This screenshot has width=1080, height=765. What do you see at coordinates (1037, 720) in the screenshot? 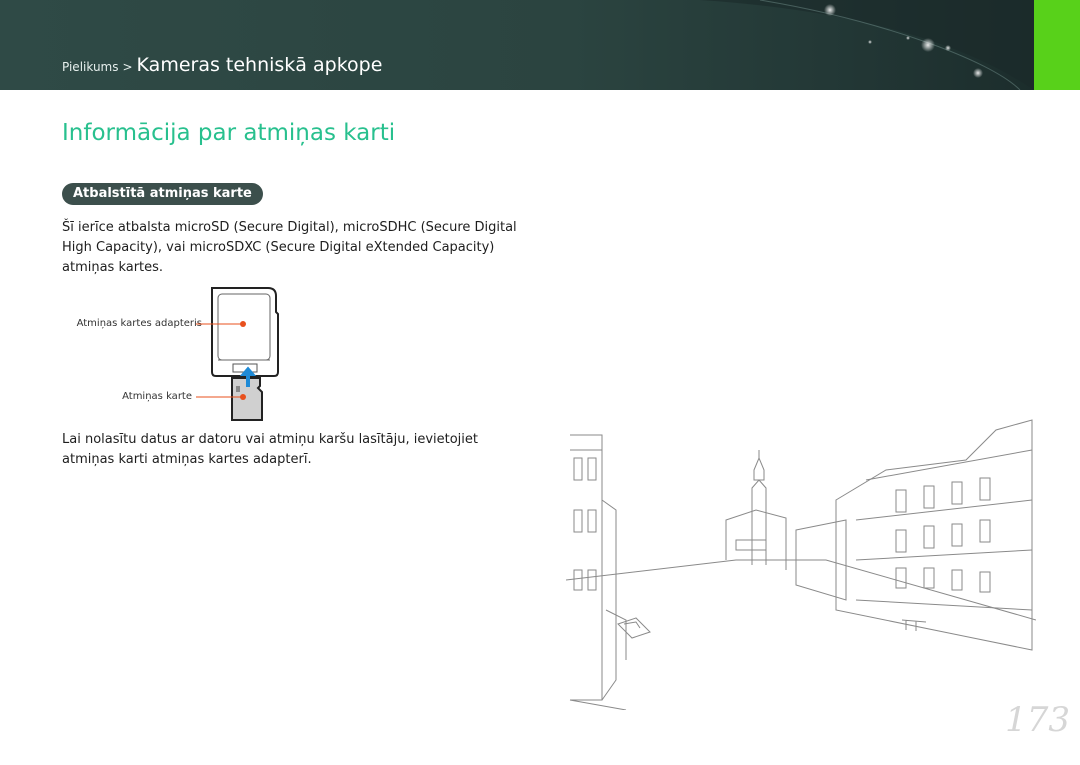
I see `page-number: 173` at bounding box center [1037, 720].